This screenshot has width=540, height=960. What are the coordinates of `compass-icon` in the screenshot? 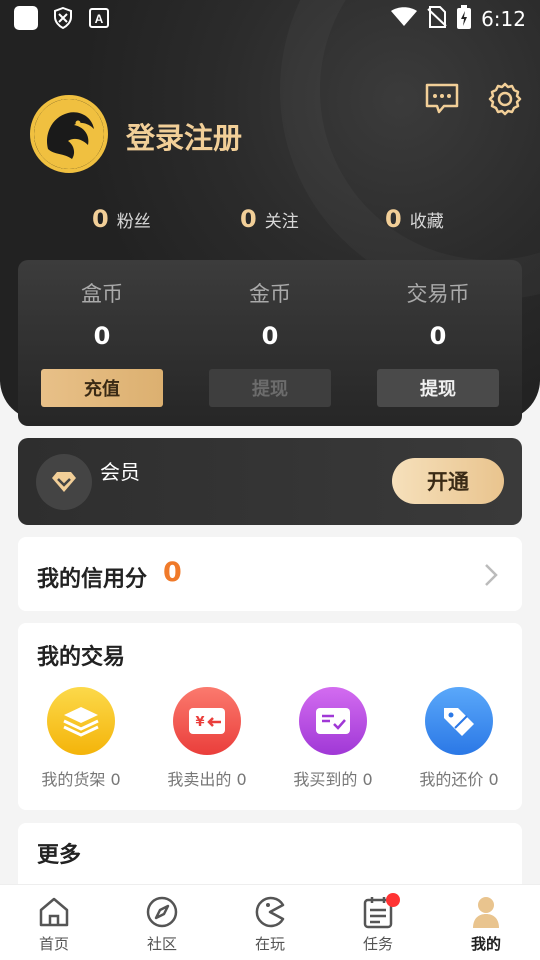 It's located at (162, 912).